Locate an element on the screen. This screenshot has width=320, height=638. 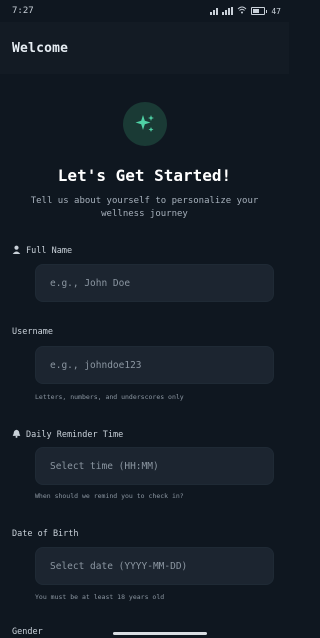
dob-hint: You must be at least 18 years old is located at coordinates (100, 597).